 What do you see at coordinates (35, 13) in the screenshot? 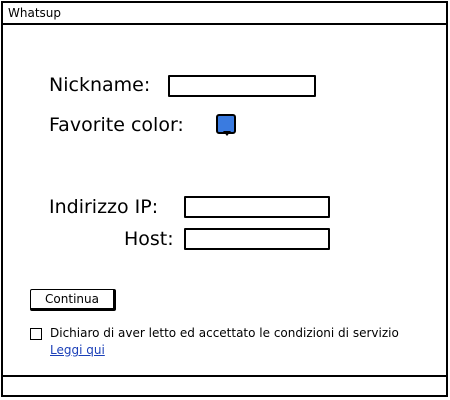
I see `window-title: Whatsup` at bounding box center [35, 13].